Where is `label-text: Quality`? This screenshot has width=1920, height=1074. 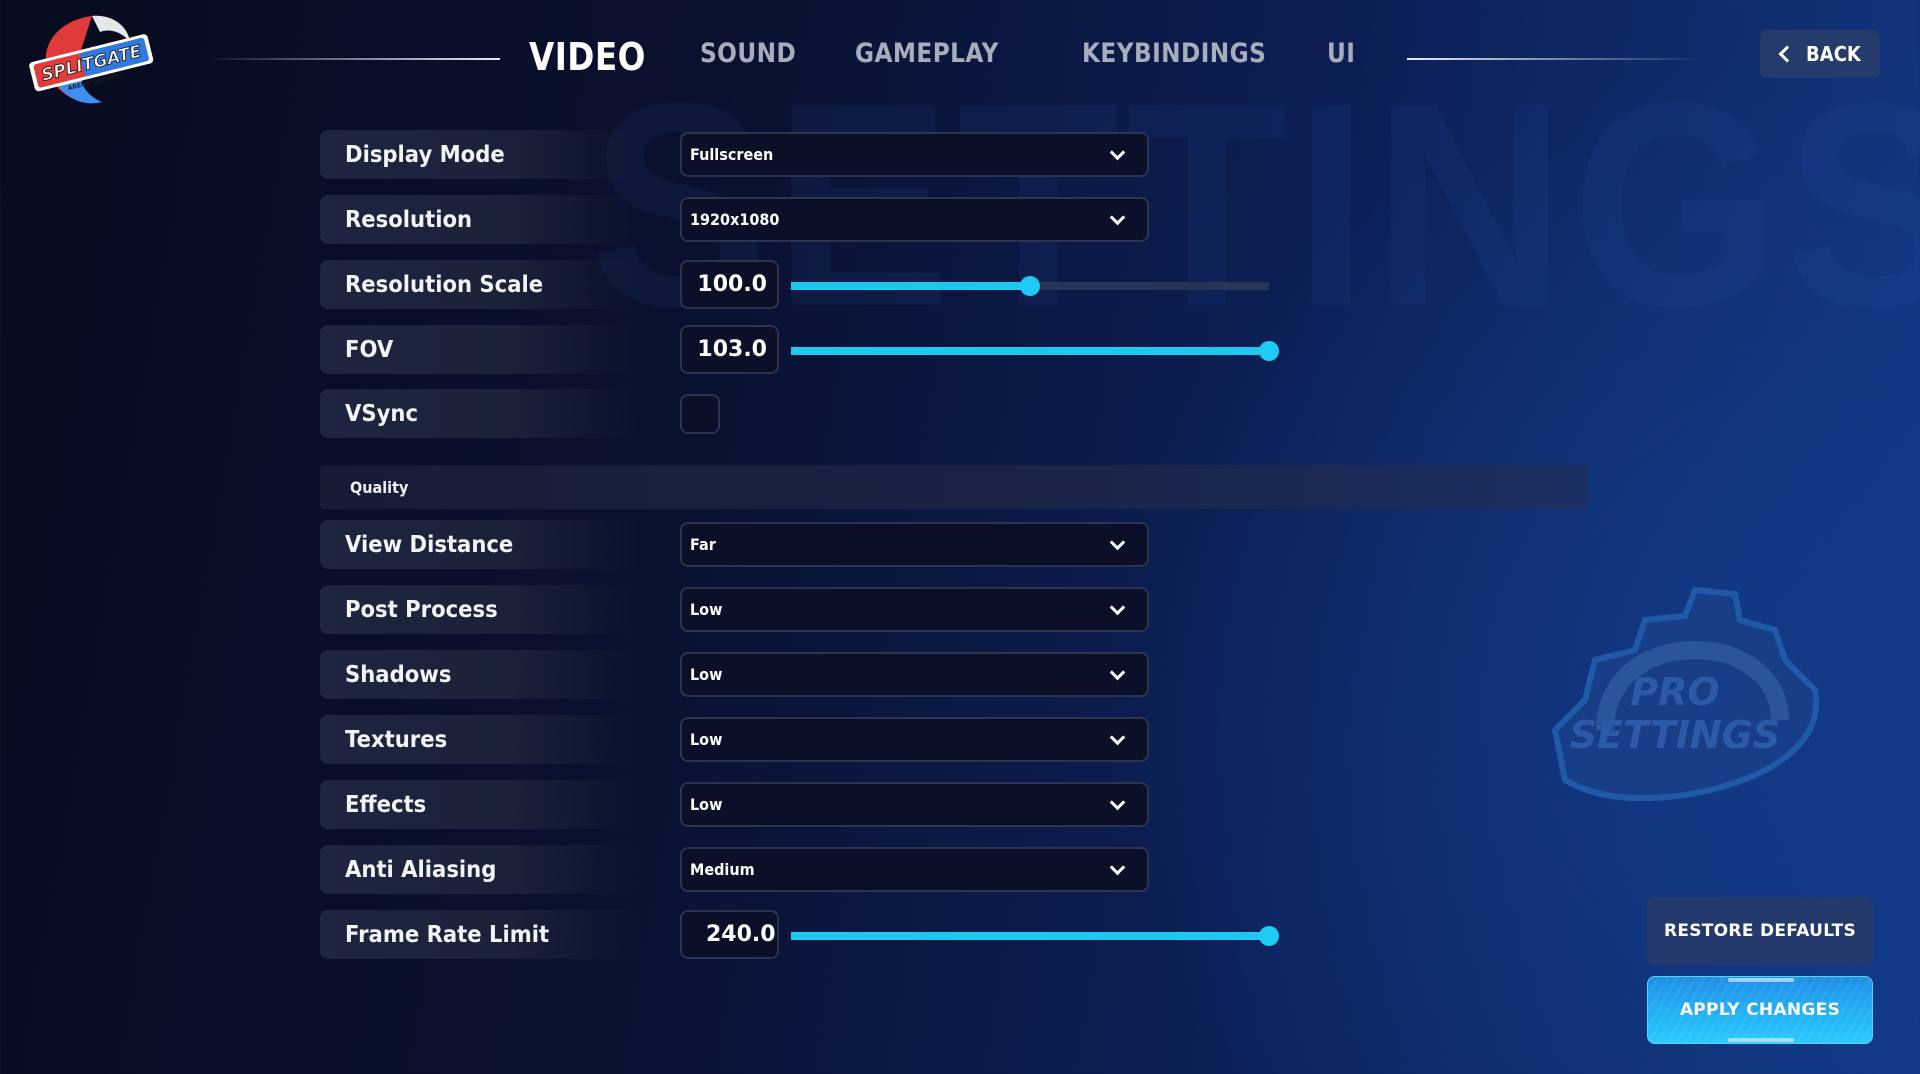 label-text: Quality is located at coordinates (379, 487).